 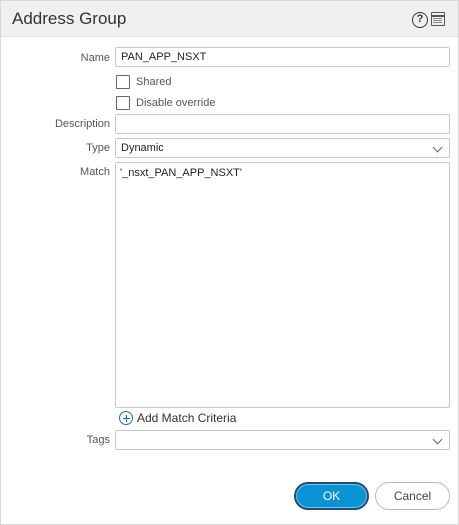 What do you see at coordinates (154, 82) in the screenshot?
I see `shared-label: Shared` at bounding box center [154, 82].